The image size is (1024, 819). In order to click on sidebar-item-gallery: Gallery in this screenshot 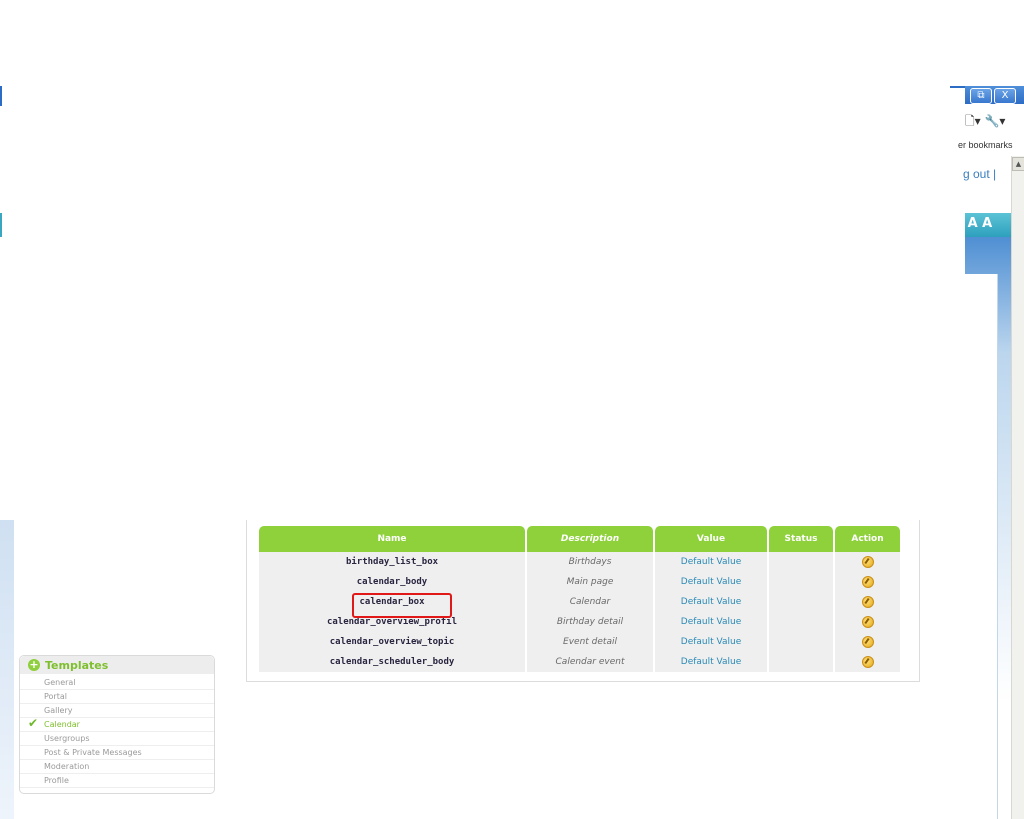, I will do `click(117, 711)`.